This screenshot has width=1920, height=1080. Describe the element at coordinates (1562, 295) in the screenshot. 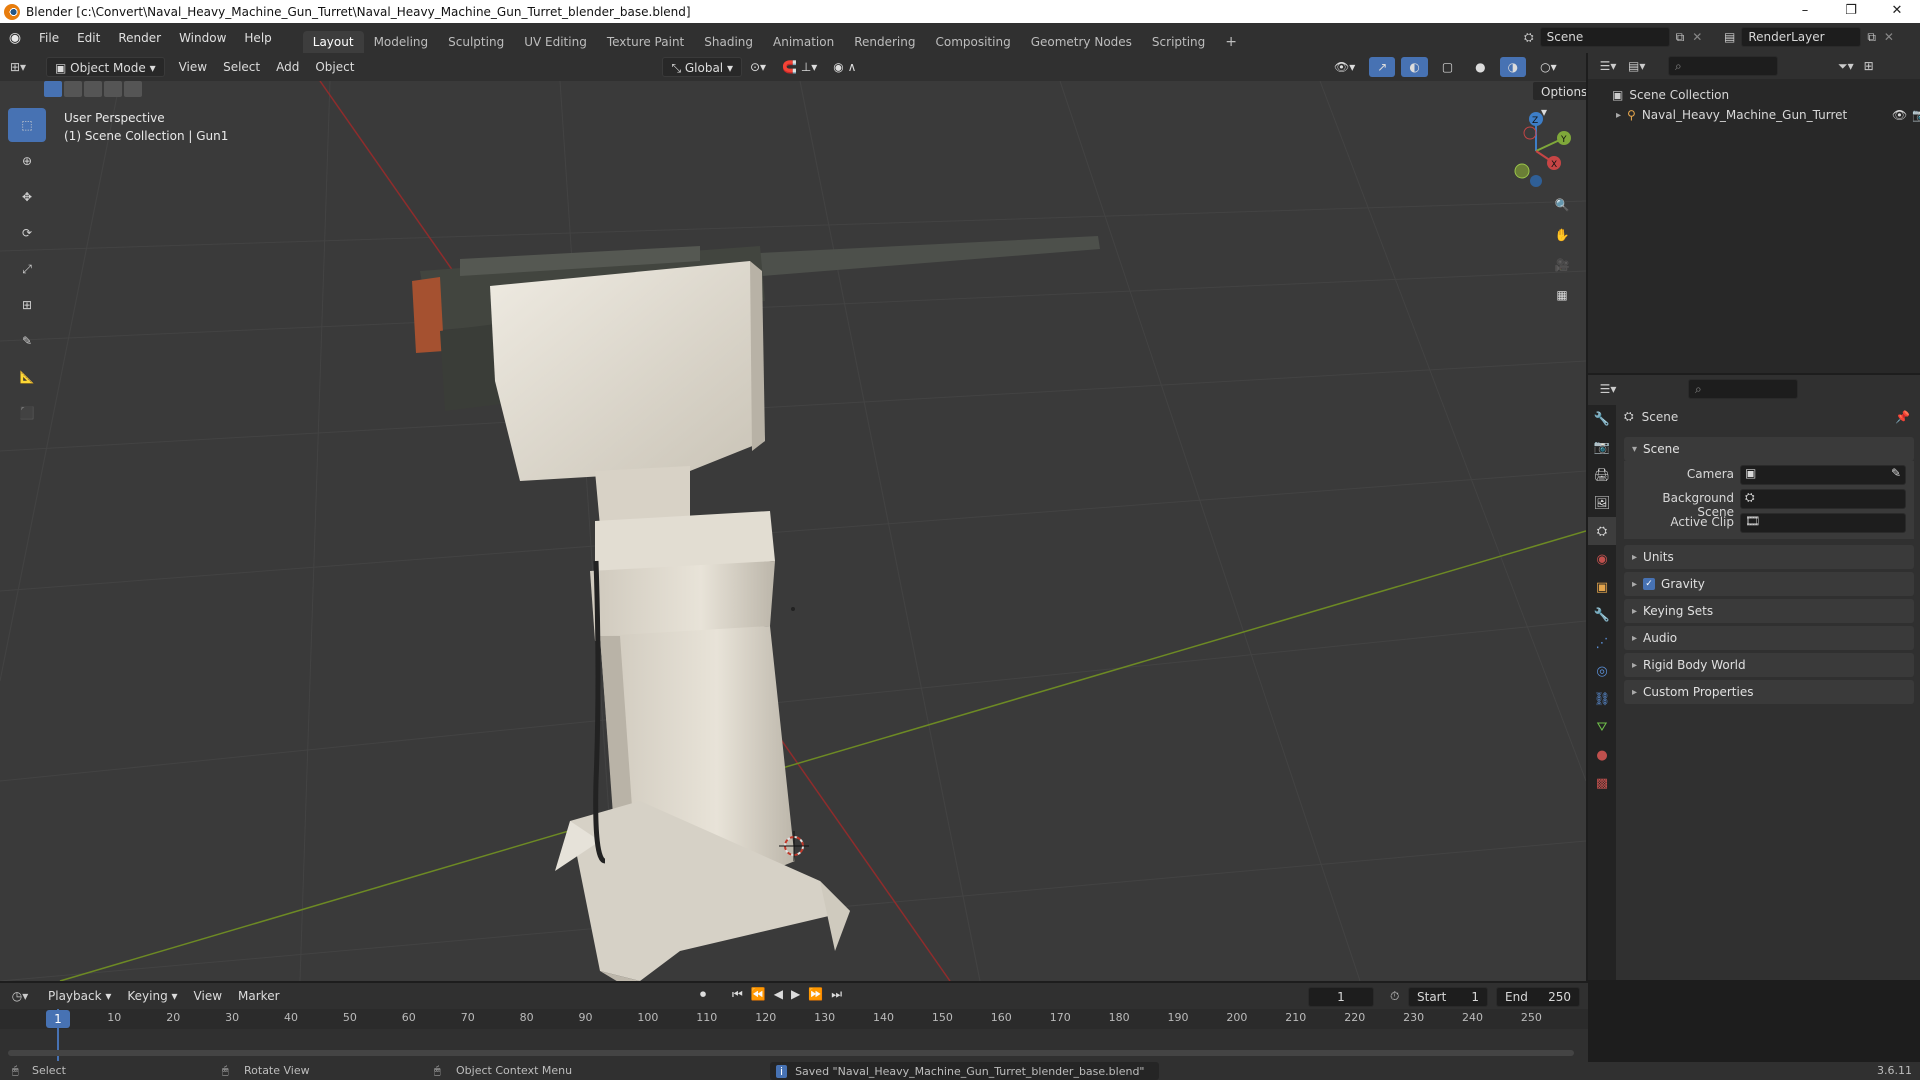

I see `perspective-toggle-icon: ▦` at that location.